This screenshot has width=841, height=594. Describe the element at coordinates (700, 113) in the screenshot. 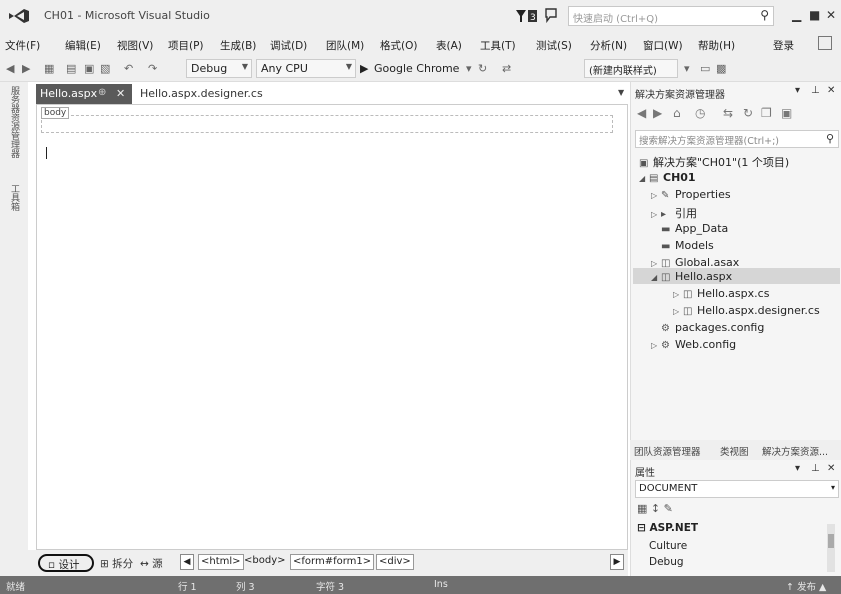

I see `history-icon: ◷` at that location.